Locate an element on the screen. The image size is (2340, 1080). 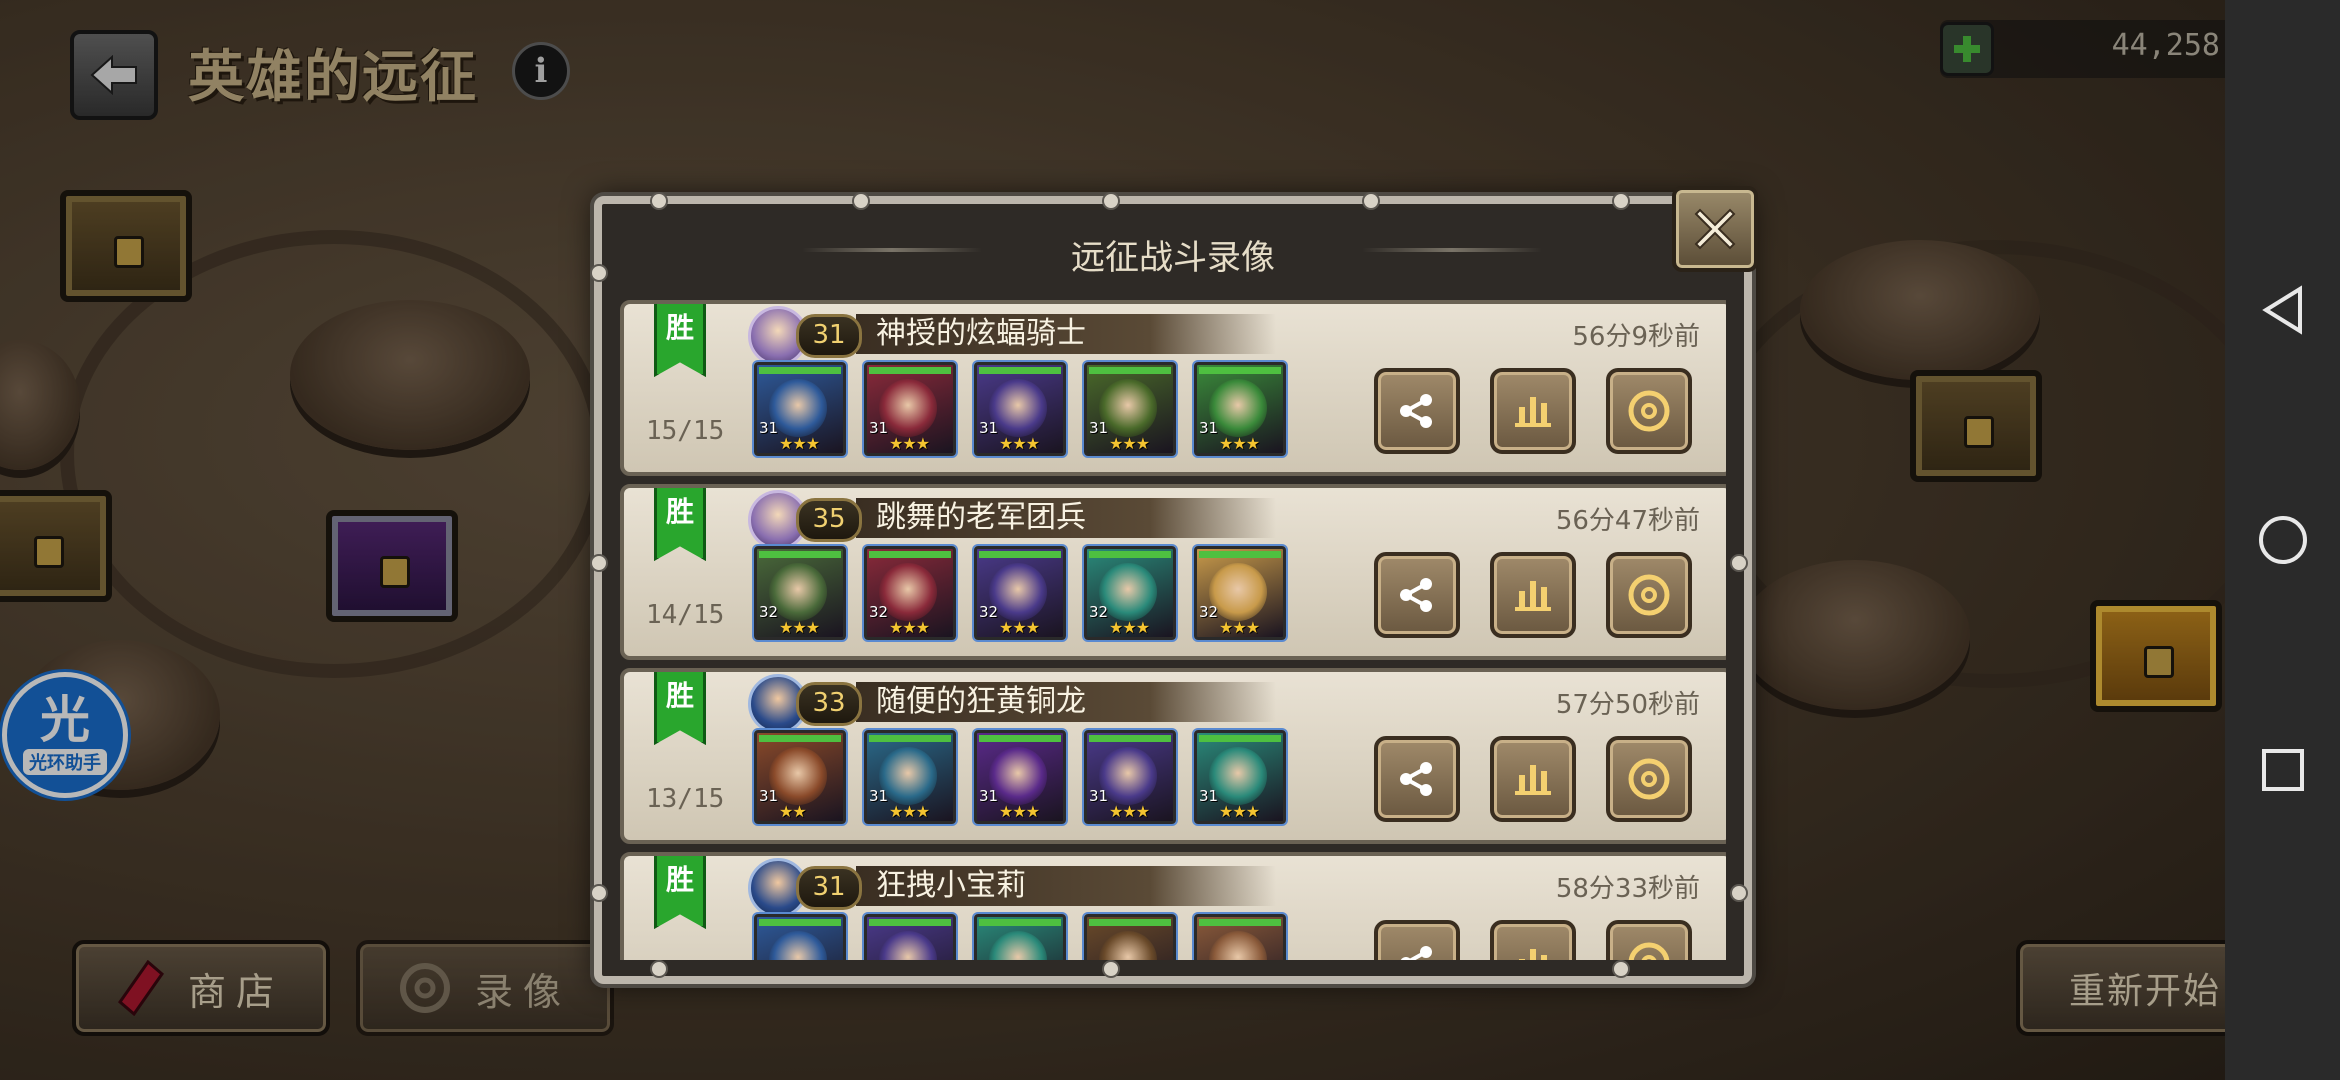
stage-progress: 14/15 is located at coordinates (685, 615).